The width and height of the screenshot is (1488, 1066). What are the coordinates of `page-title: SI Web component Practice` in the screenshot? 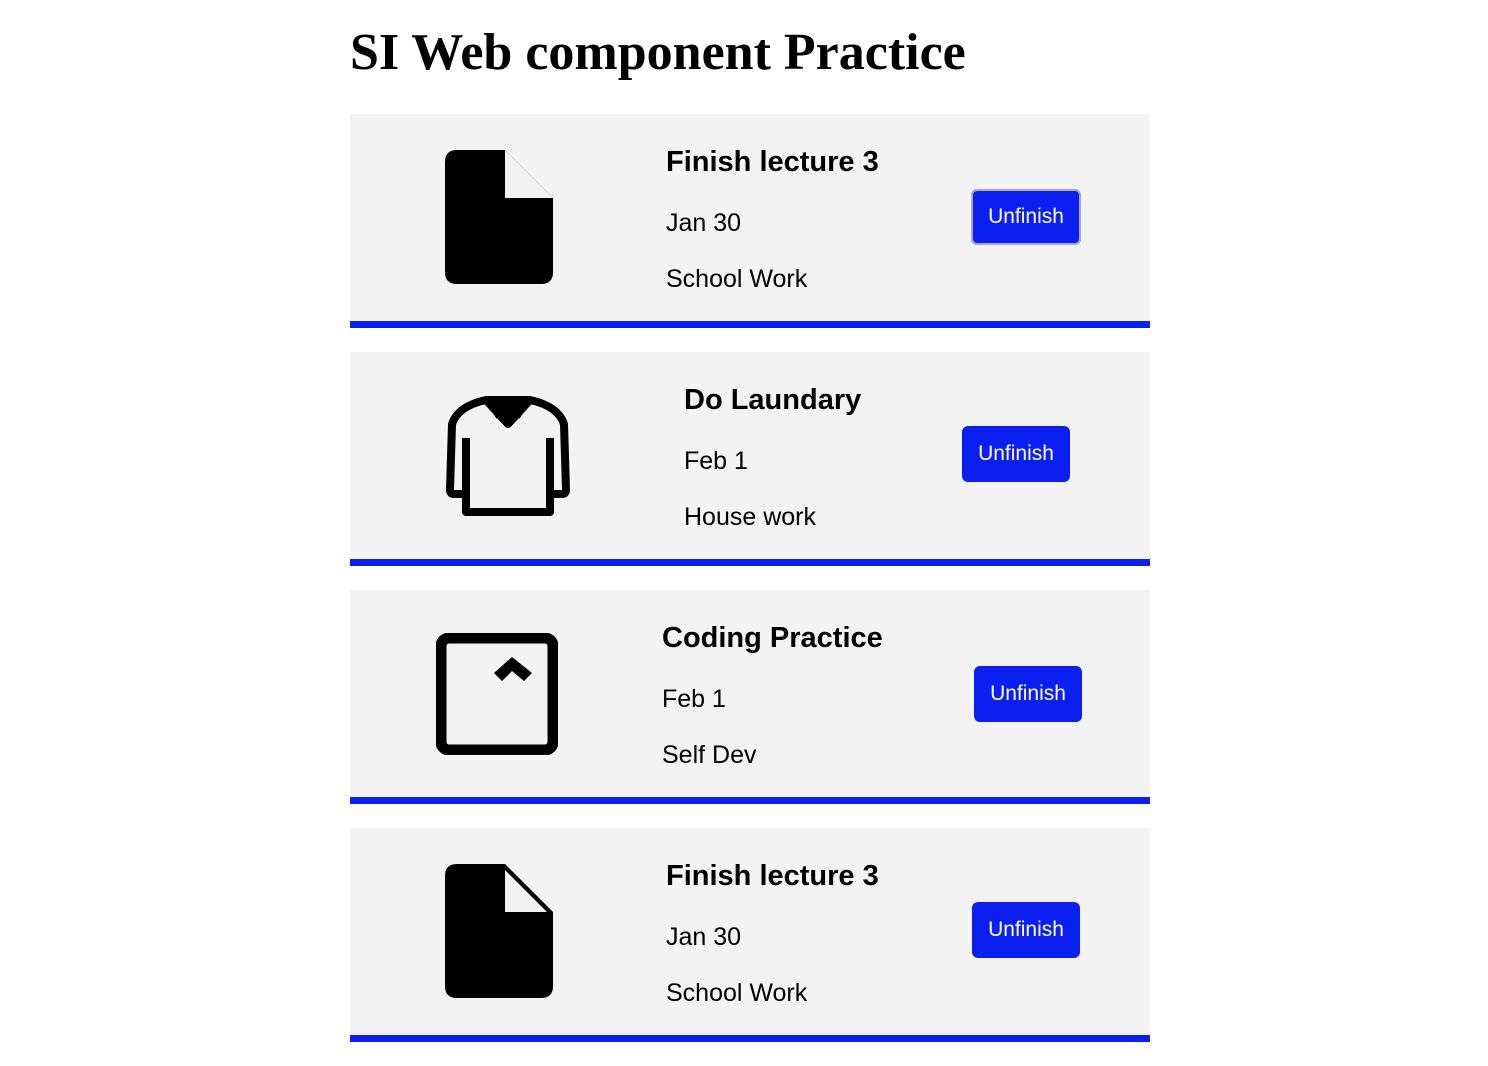 It's located at (658, 52).